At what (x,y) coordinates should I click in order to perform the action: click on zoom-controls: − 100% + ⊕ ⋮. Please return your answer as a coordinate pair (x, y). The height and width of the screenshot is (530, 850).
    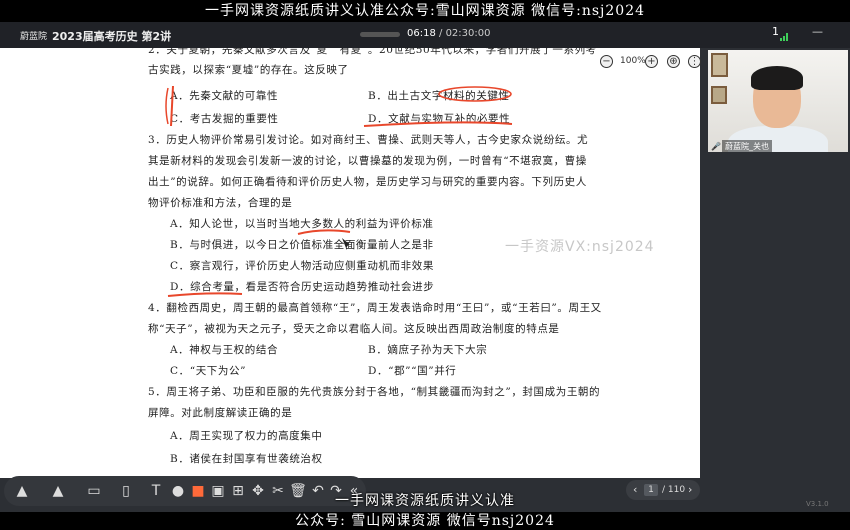
    Looking at the image, I should click on (350, 62).